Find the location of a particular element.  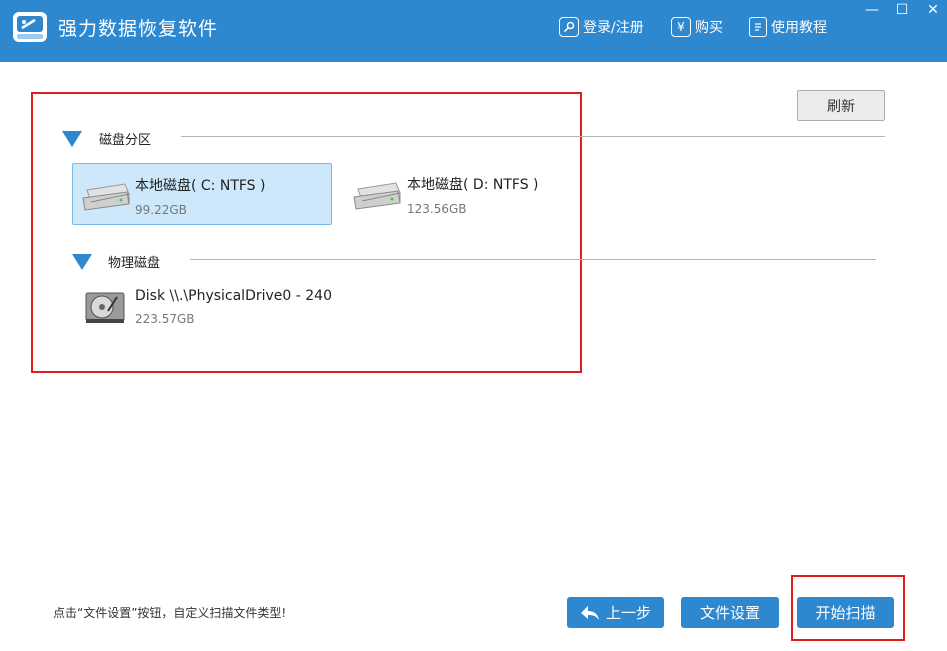

hint-text: 点击“文件设置”按钮，自定义扫描文件类型! is located at coordinates (170, 613).